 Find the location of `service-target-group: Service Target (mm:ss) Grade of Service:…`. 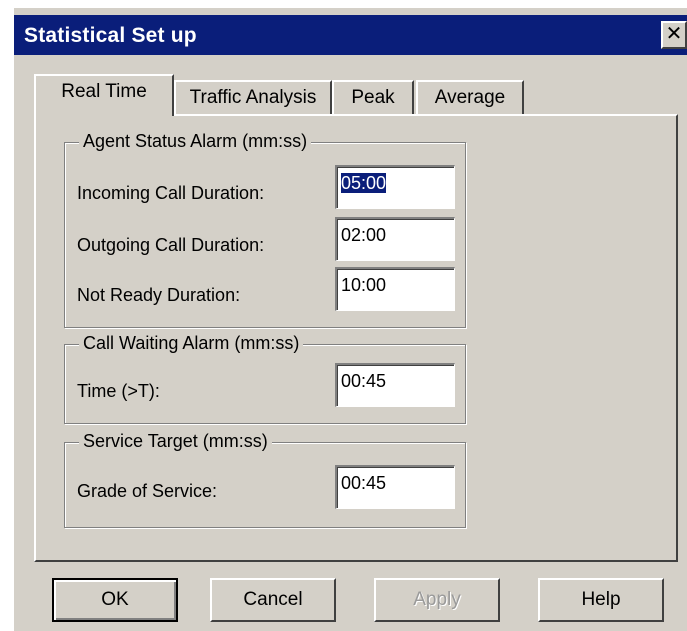

service-target-group: Service Target (mm:ss) Grade of Service:… is located at coordinates (265, 479).